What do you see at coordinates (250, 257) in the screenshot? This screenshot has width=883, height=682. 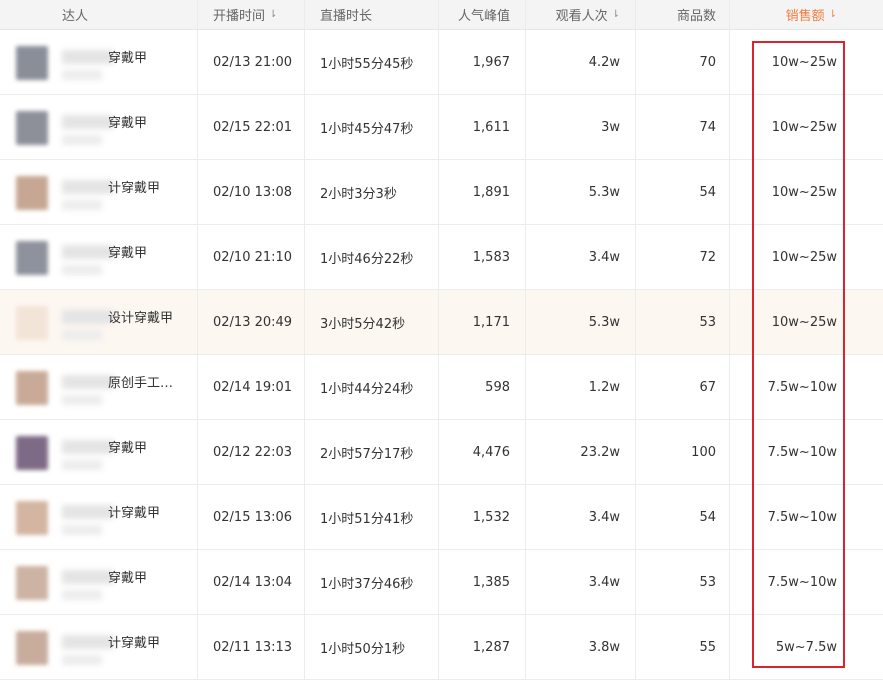 I see `start-time-cell: 02/10 21:10` at bounding box center [250, 257].